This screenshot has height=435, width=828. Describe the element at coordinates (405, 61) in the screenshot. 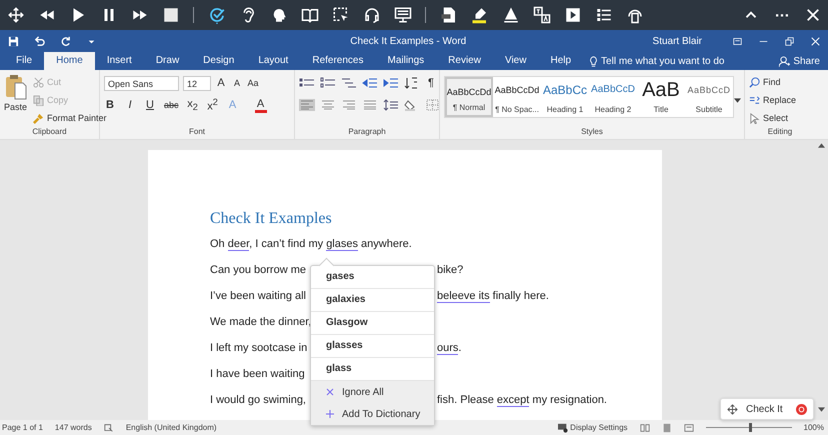

I see `ribbon-tab: Mailings` at that location.